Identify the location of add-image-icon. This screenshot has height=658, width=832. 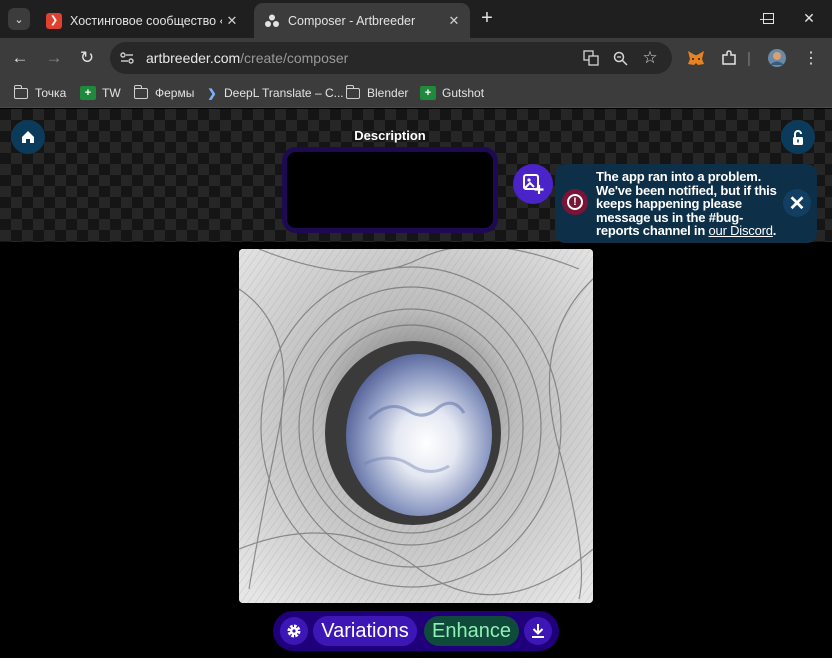
(533, 184).